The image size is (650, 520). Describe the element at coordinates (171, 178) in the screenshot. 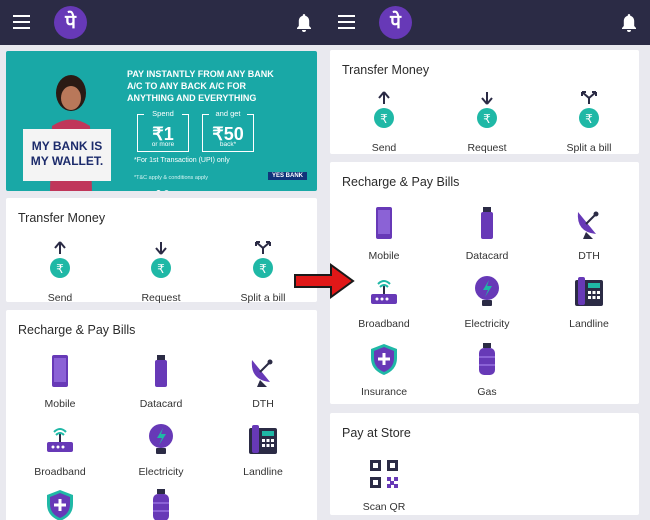

I see `promo-terms: *T&C apply & conditions apply` at that location.